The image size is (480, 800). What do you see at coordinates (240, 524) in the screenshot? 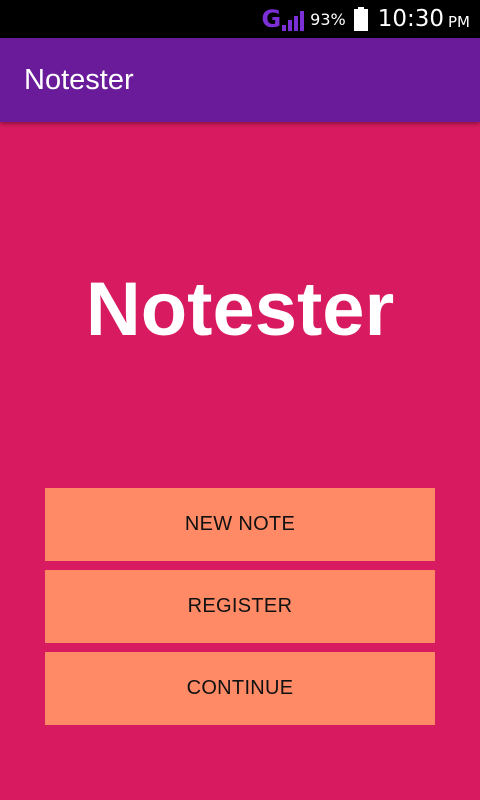
I see `new-note-button: NEW NOTE` at bounding box center [240, 524].